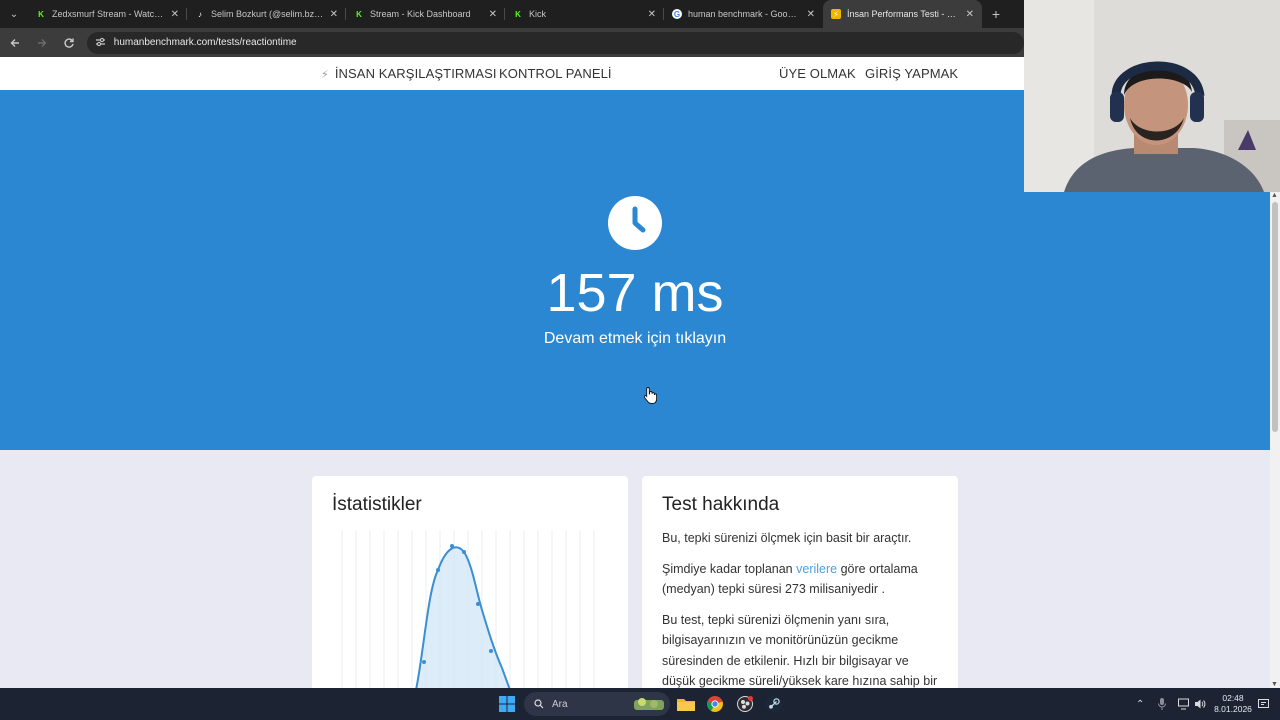 The height and width of the screenshot is (720, 1280). What do you see at coordinates (1275, 317) in the screenshot?
I see `scrollbar-thumb` at bounding box center [1275, 317].